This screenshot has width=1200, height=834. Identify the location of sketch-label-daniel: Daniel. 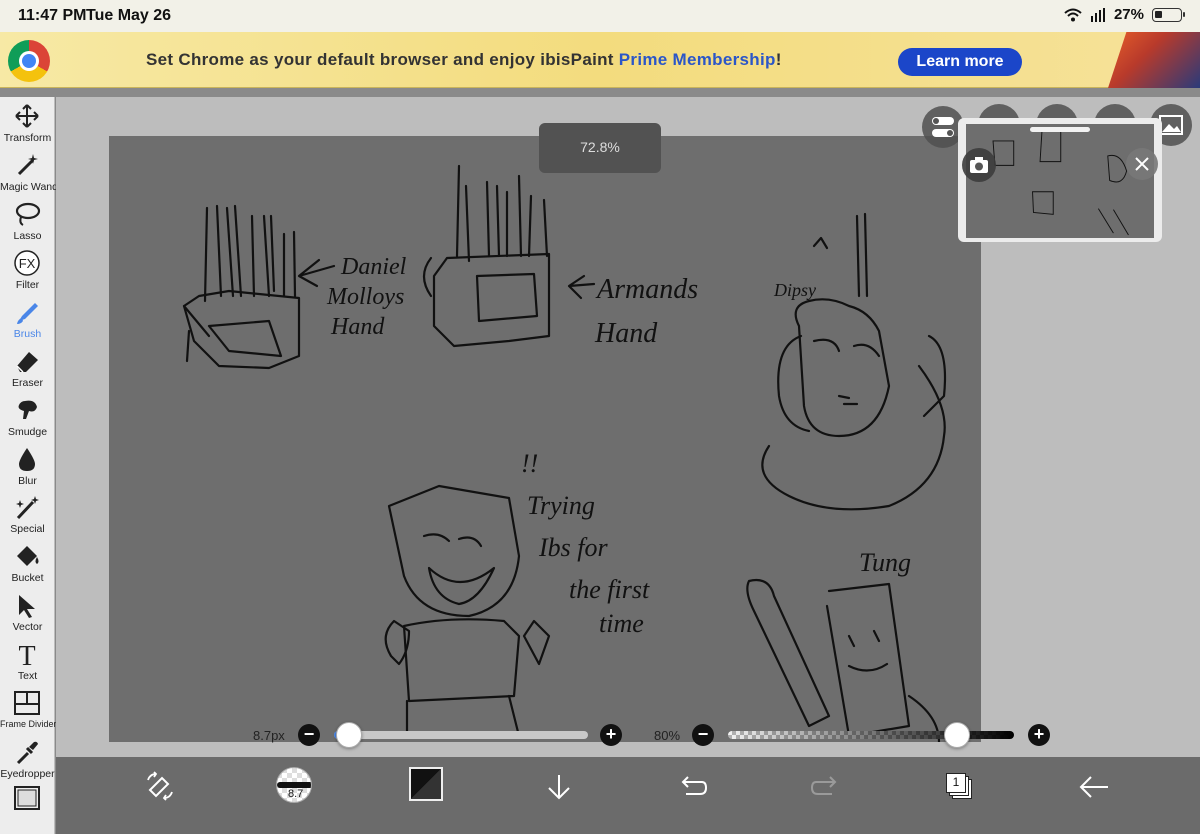
(373, 267).